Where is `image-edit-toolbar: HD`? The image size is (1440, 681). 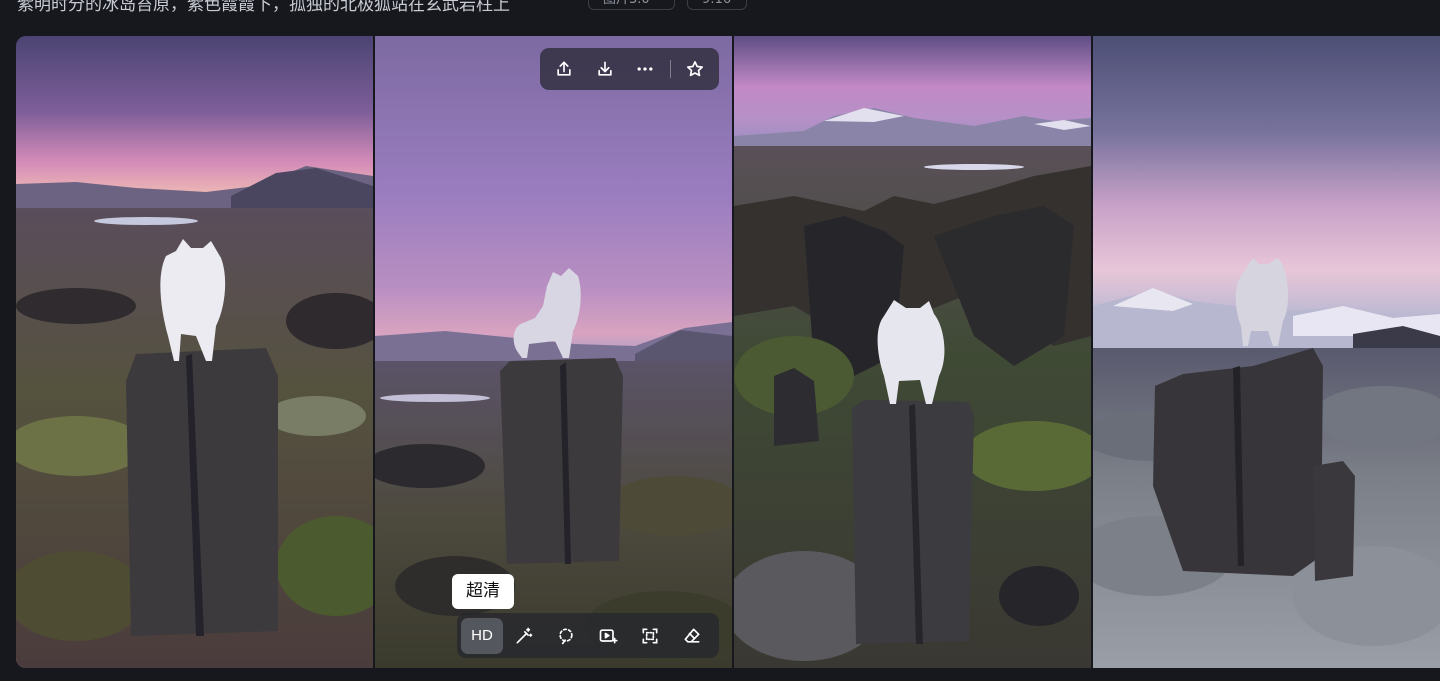
image-edit-toolbar: HD is located at coordinates (588, 635).